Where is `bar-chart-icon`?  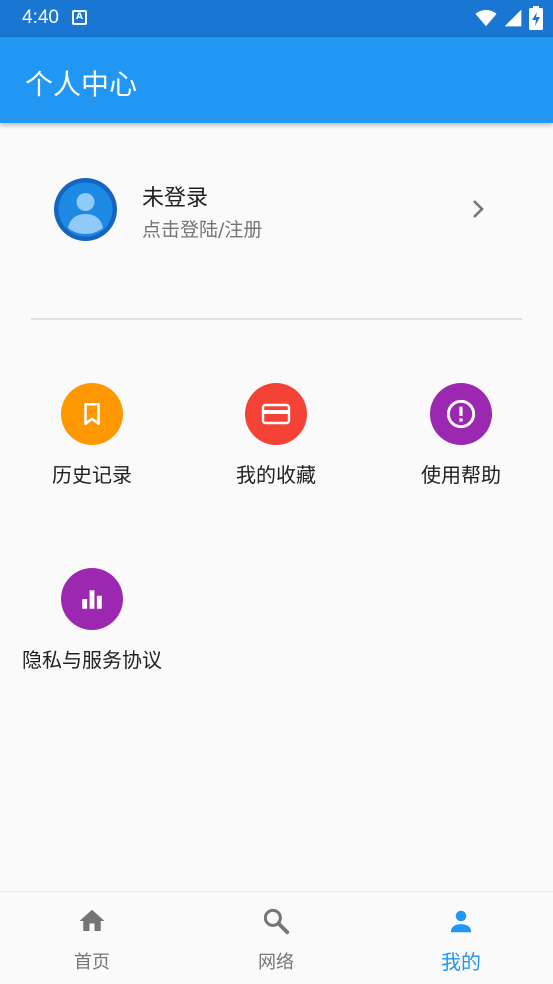 bar-chart-icon is located at coordinates (92, 599).